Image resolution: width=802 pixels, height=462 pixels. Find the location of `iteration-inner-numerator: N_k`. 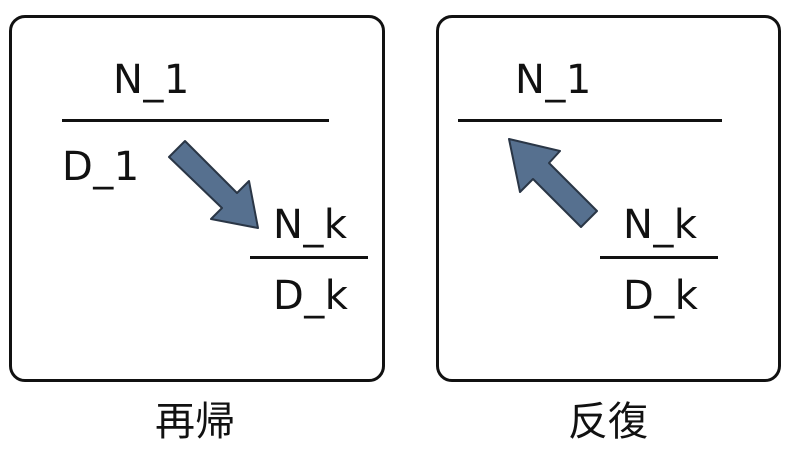

iteration-inner-numerator: N_k is located at coordinates (660, 225).